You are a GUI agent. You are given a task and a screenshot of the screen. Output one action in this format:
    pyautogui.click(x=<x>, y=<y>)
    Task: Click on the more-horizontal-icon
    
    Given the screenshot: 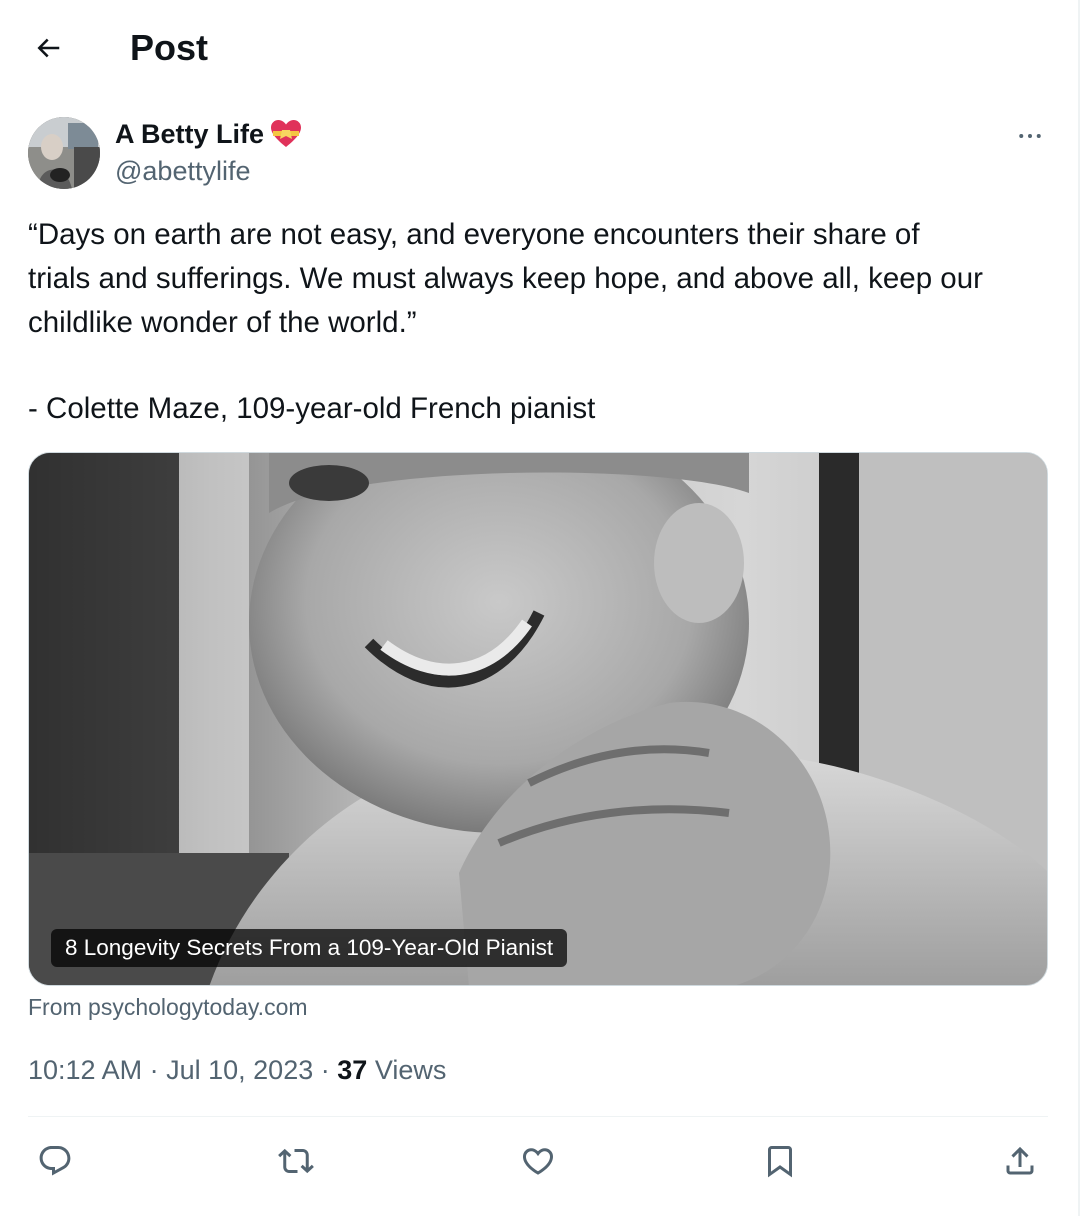 What is the action you would take?
    pyautogui.click(x=1030, y=136)
    